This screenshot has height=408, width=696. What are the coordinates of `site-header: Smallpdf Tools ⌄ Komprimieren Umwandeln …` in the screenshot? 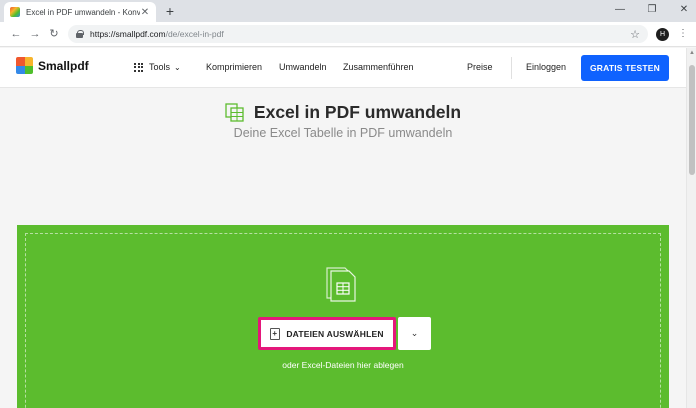 It's located at (343, 68).